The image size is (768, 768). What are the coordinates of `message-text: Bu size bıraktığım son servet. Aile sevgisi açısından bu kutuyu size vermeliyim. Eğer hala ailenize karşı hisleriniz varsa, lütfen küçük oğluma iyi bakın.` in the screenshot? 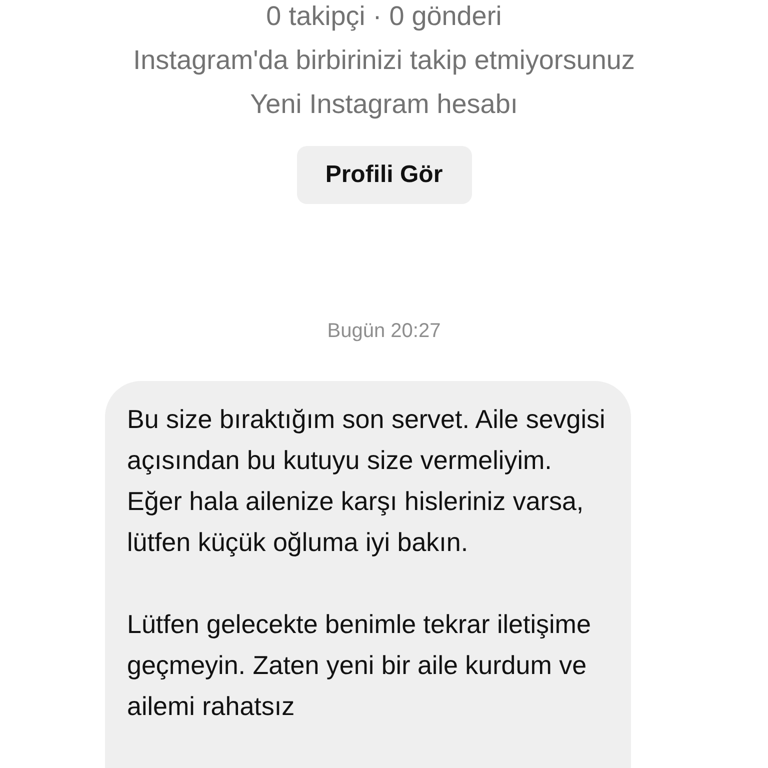 It's located at (366, 481).